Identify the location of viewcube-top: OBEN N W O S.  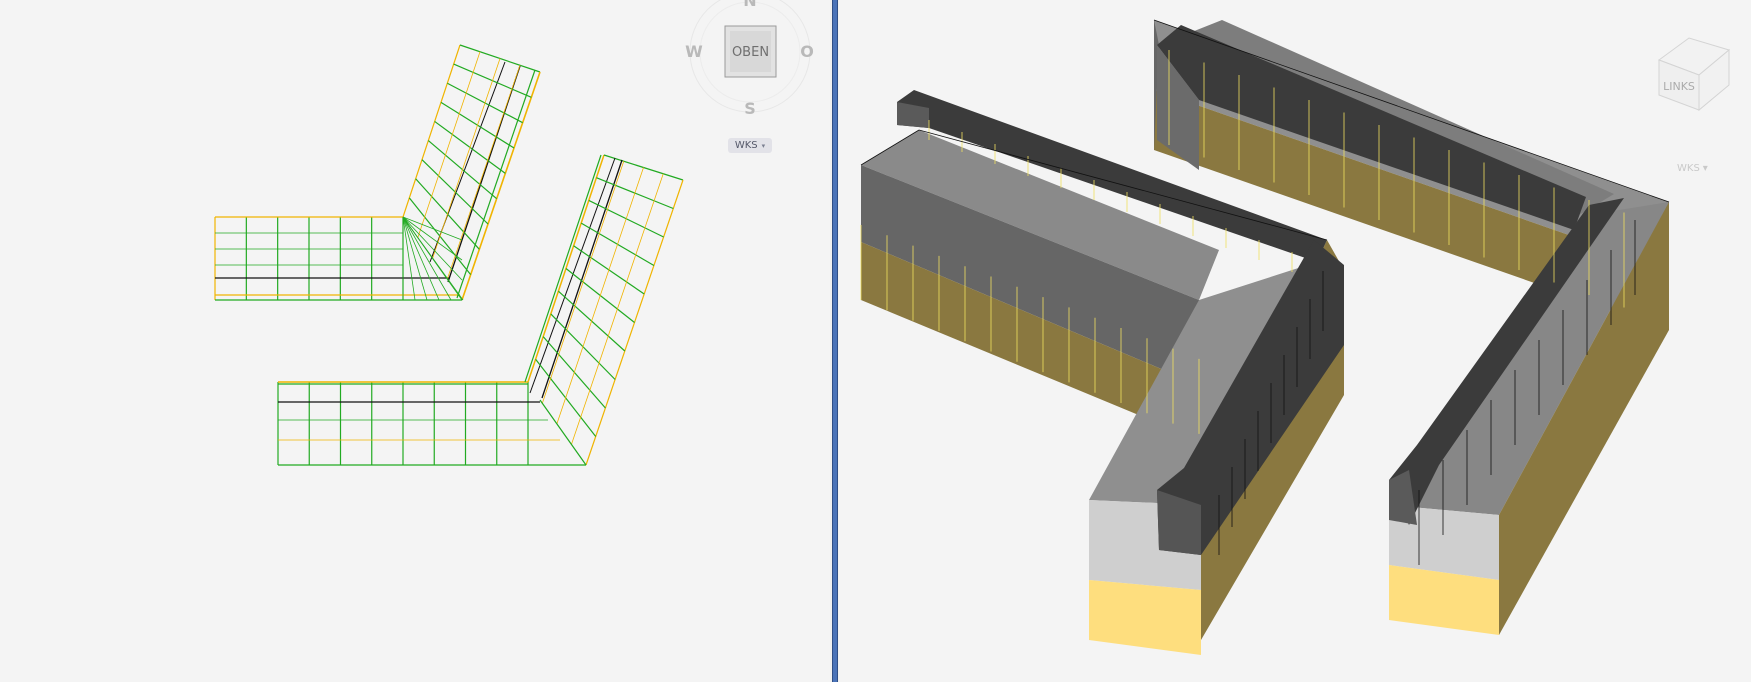
(749, 59).